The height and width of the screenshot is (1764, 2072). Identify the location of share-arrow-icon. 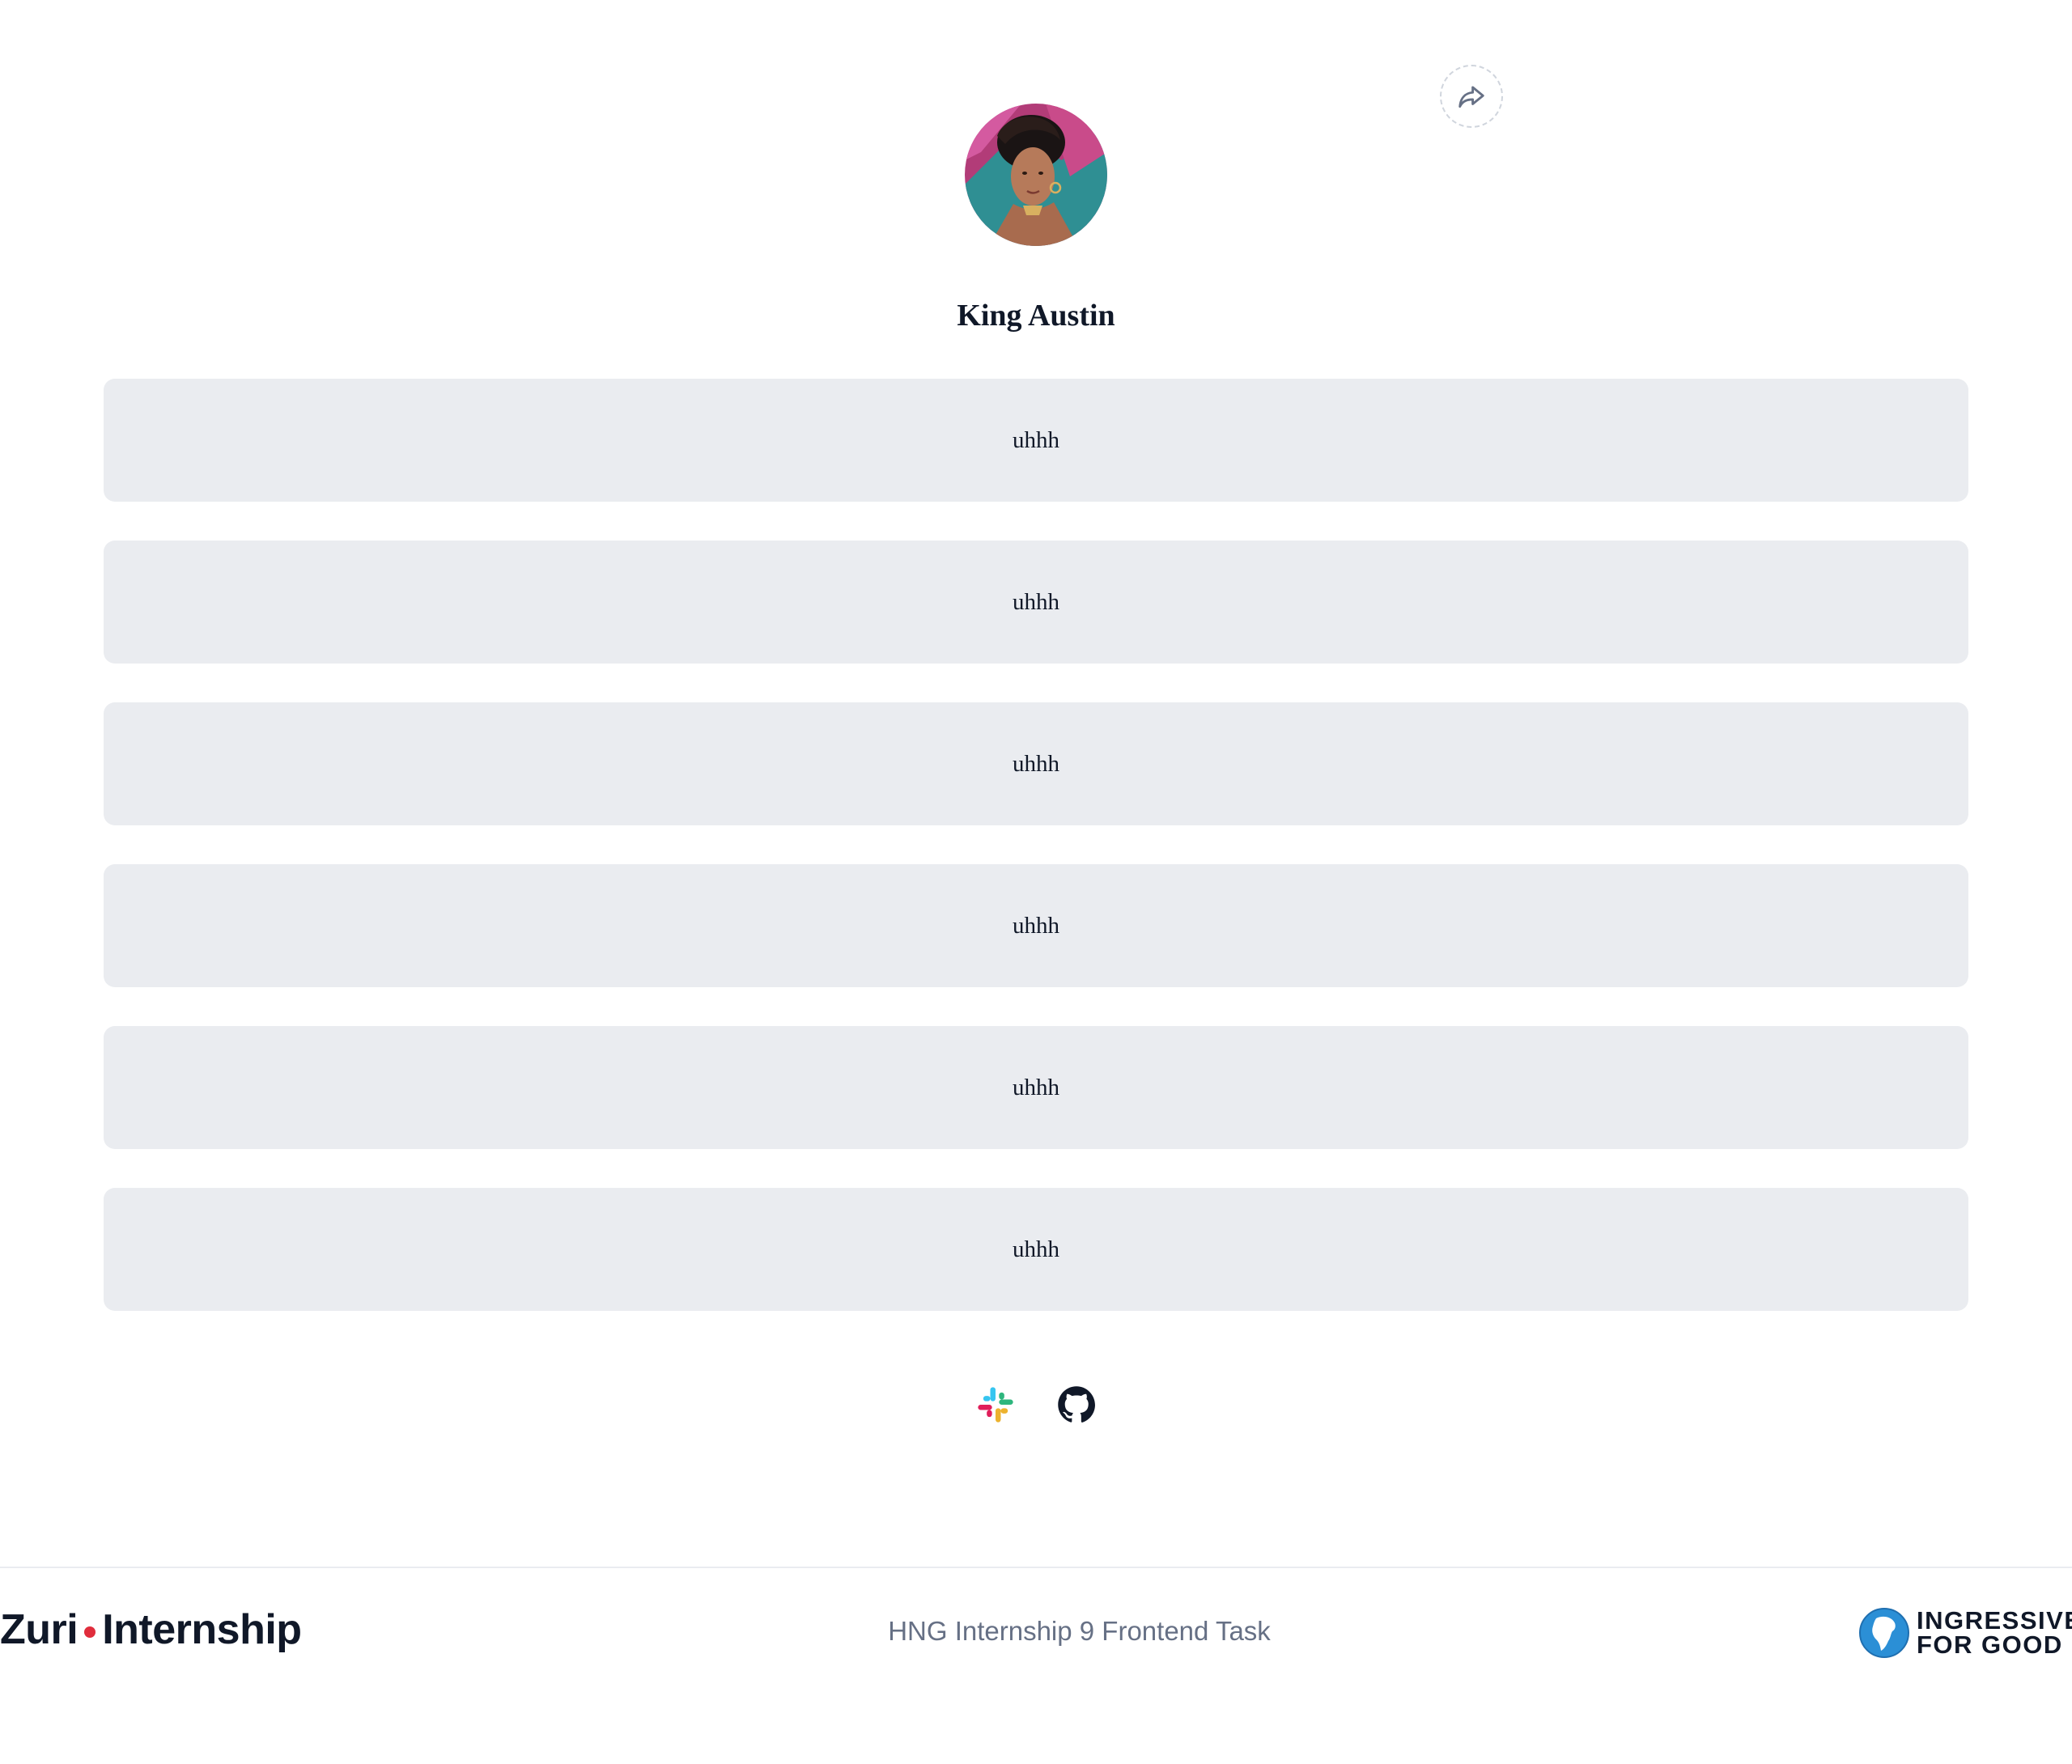
(1471, 97).